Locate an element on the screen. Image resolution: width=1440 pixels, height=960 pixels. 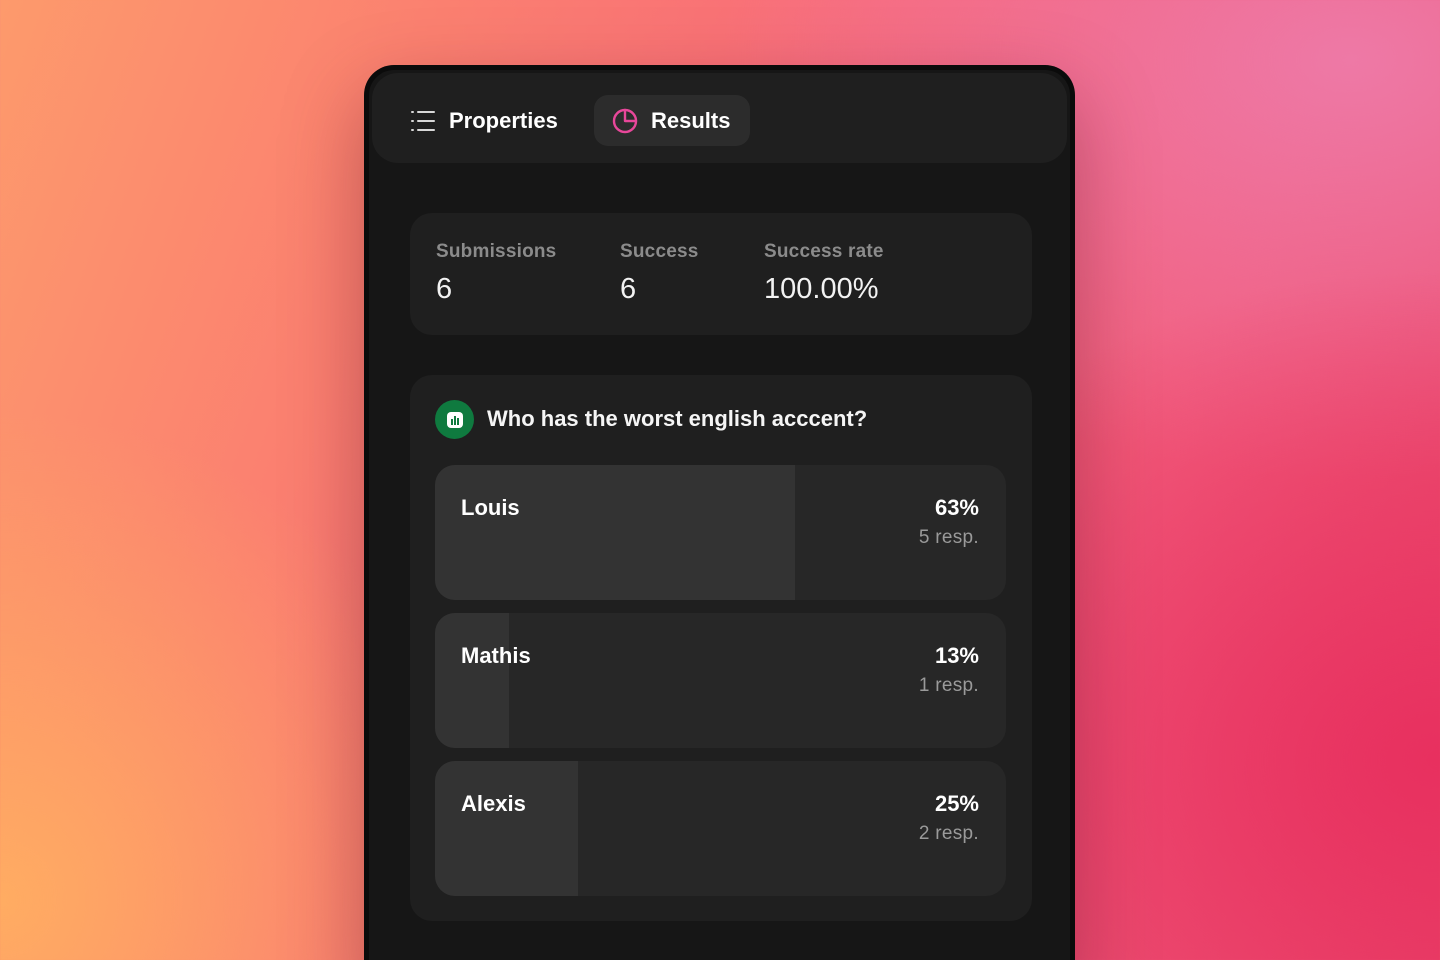
option-responses: 5 resp. is located at coordinates (948, 537).